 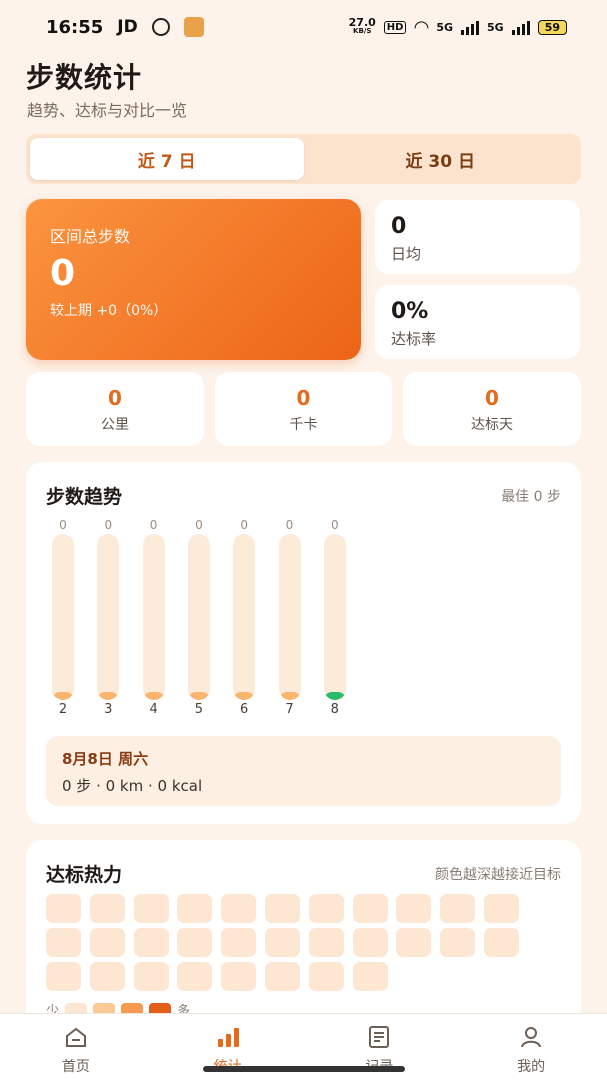 I want to click on goal-days-value: 0, so click(x=492, y=398).